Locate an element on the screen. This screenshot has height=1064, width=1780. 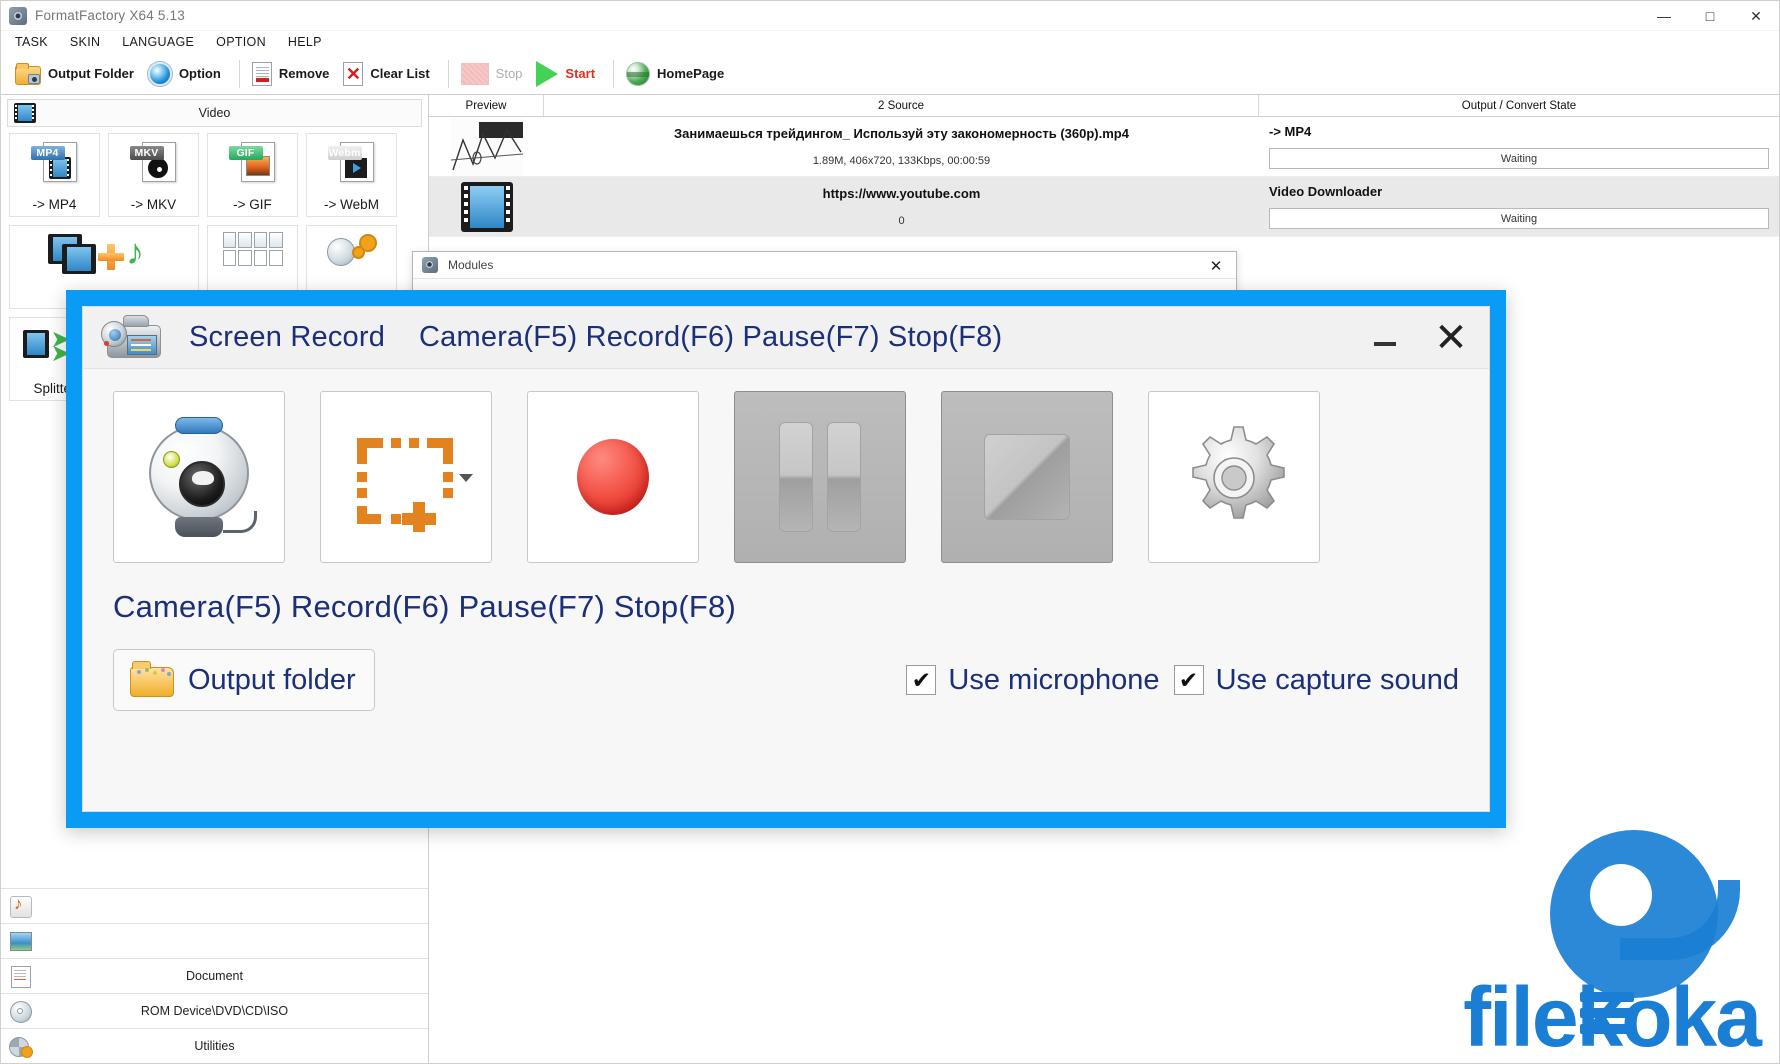
menu-item-language: LANGUAGE is located at coordinates (158, 42).